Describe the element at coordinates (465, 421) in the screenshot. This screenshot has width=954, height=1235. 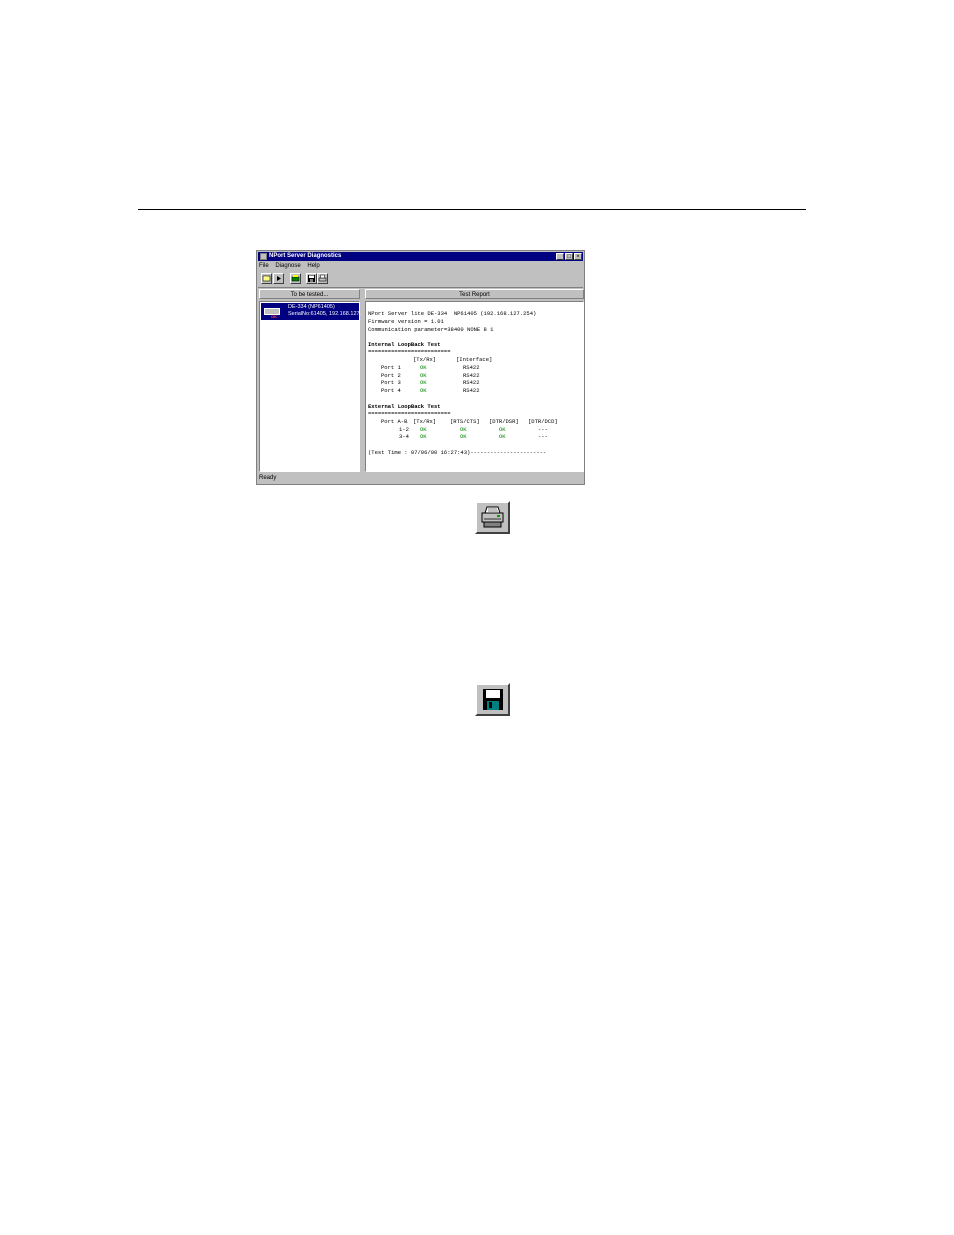
I see `external-col-rtscts: [RTS/CTS]` at that location.